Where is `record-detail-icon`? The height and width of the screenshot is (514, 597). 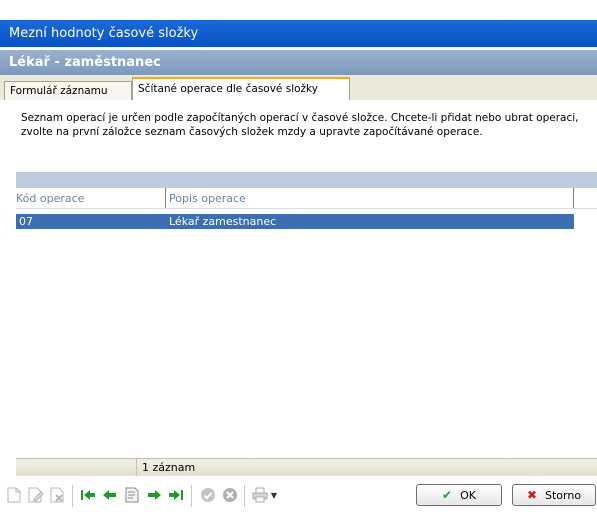 record-detail-icon is located at coordinates (132, 495).